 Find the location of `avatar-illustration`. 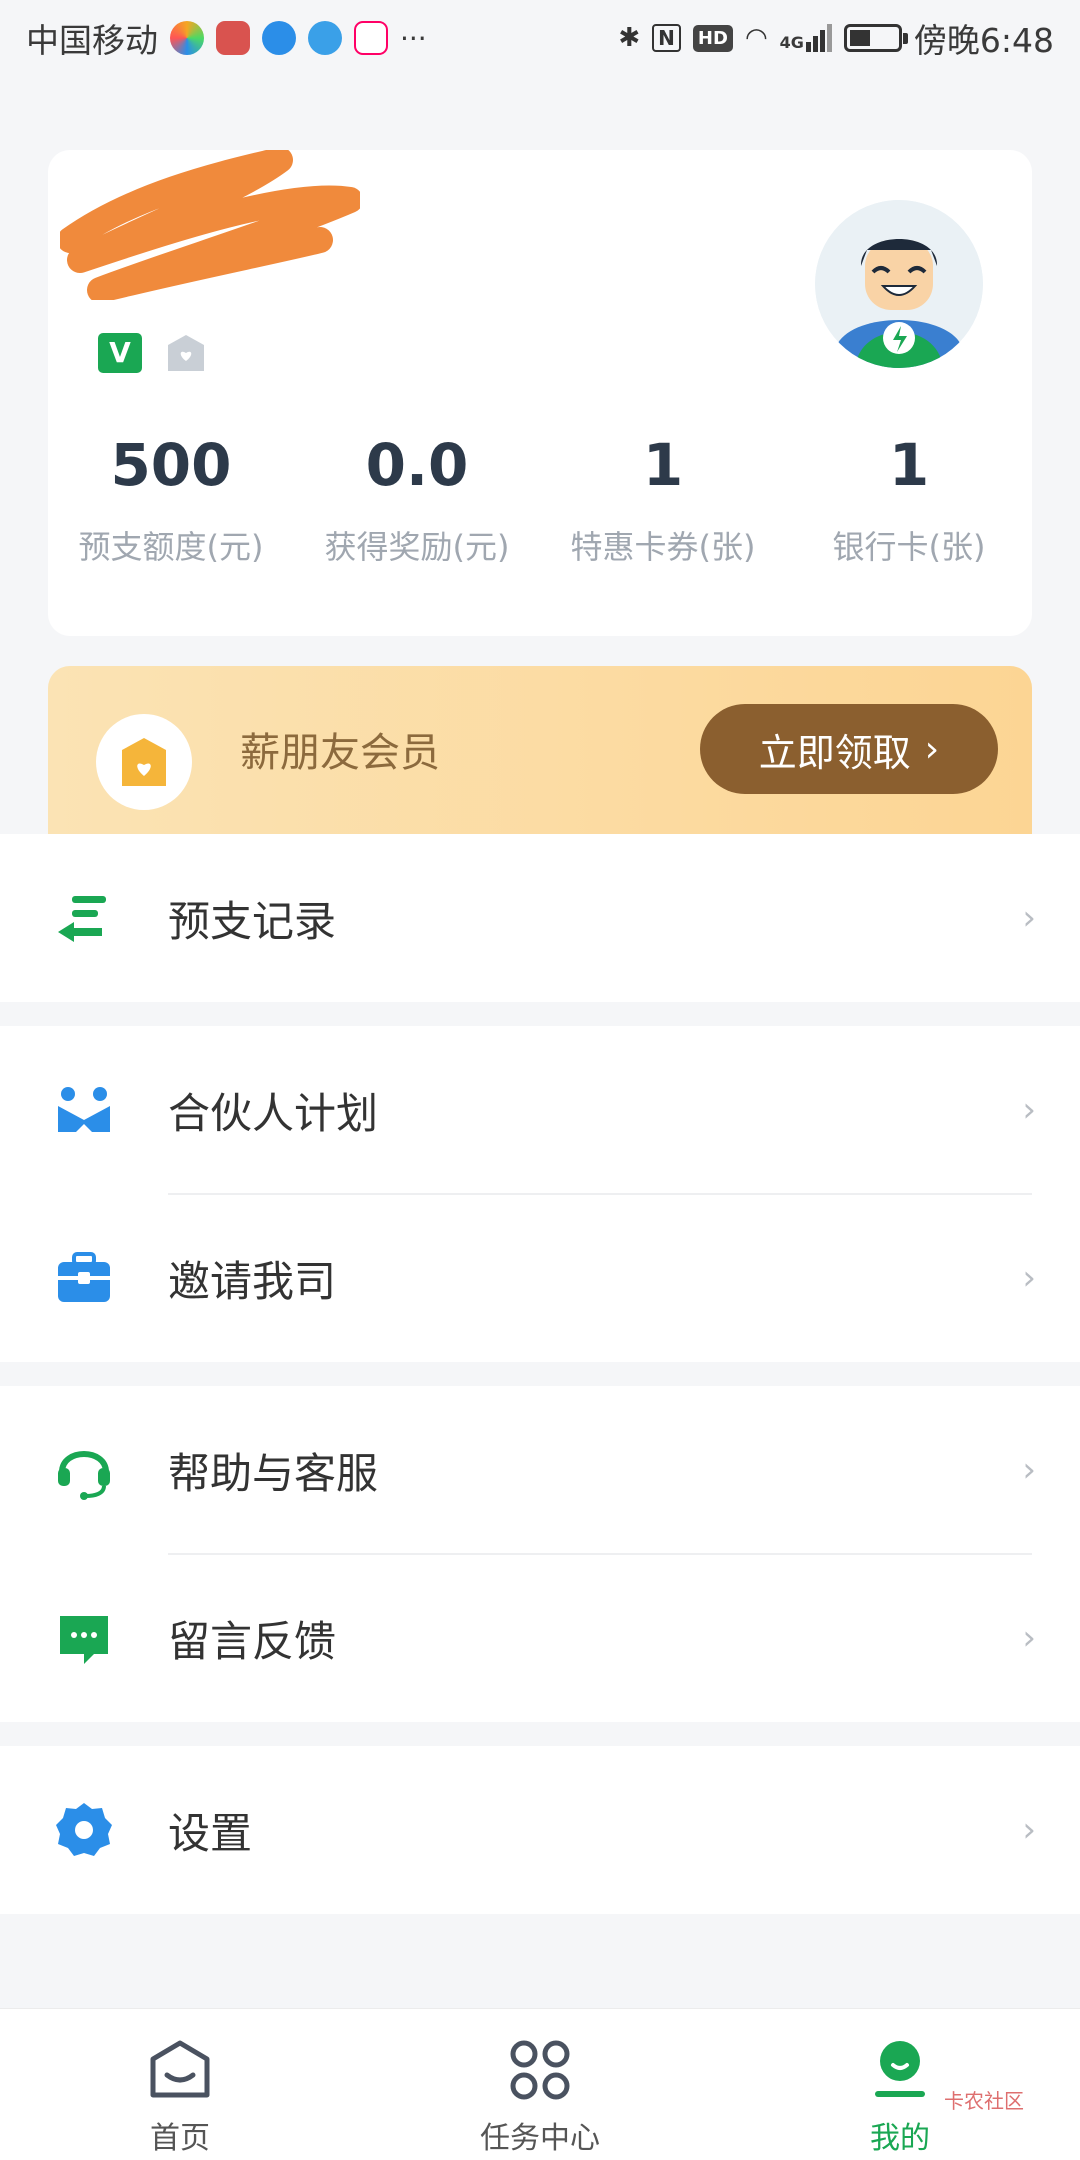

avatar-illustration is located at coordinates (899, 284).